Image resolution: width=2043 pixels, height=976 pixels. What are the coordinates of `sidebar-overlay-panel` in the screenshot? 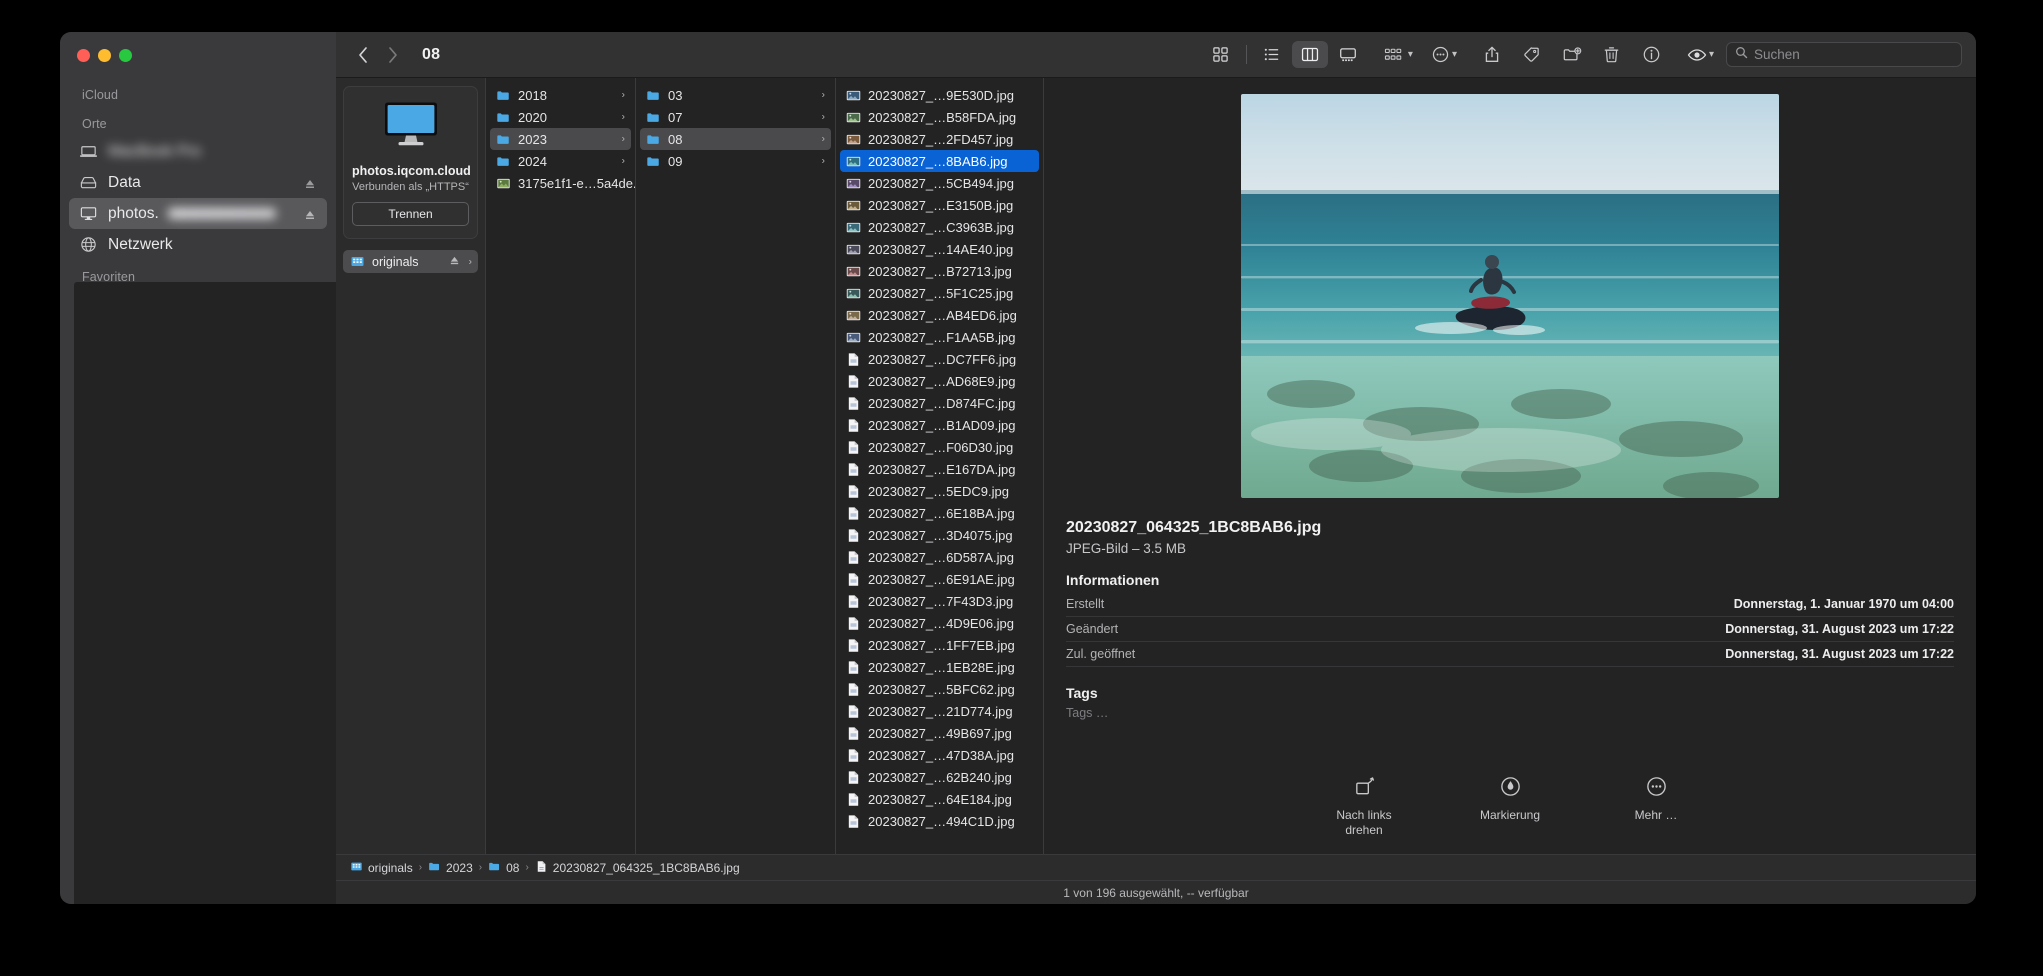 It's located at (205, 593).